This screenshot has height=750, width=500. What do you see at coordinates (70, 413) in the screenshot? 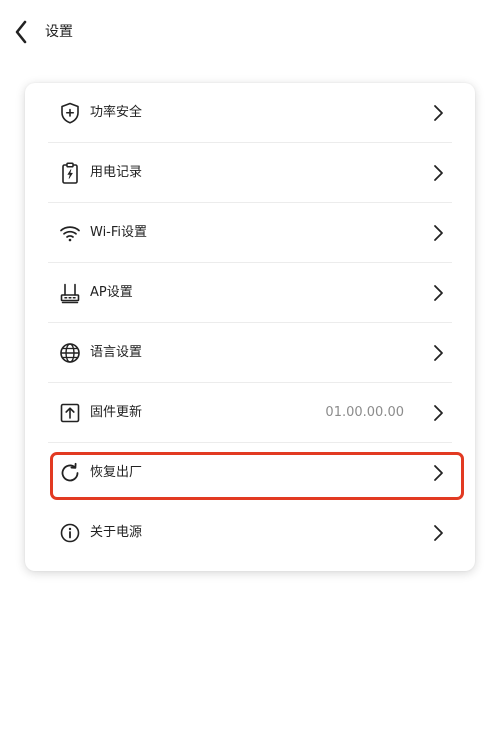
I see `upload-box-icon` at bounding box center [70, 413].